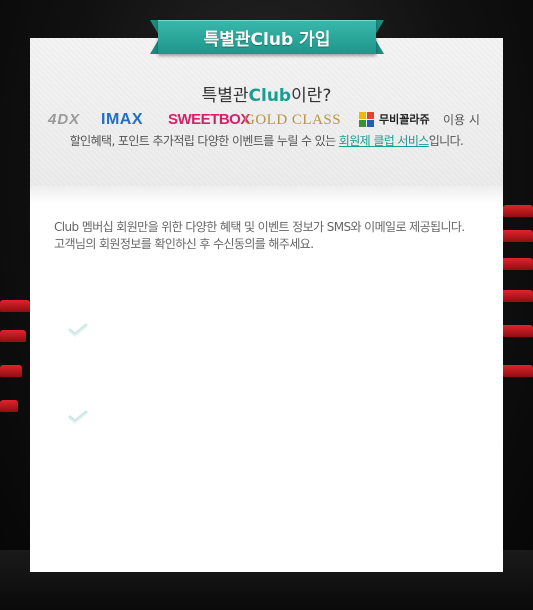  I want to click on about-desc-suffix: 입니다., so click(446, 141).